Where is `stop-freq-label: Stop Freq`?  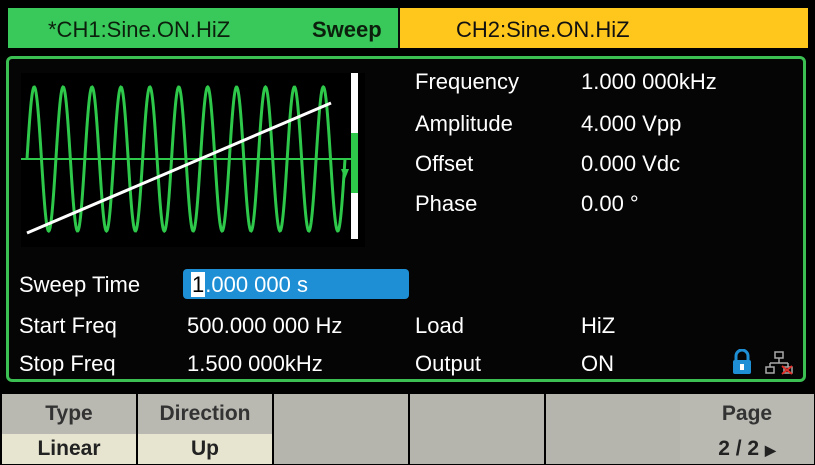 stop-freq-label: Stop Freq is located at coordinates (67, 363).